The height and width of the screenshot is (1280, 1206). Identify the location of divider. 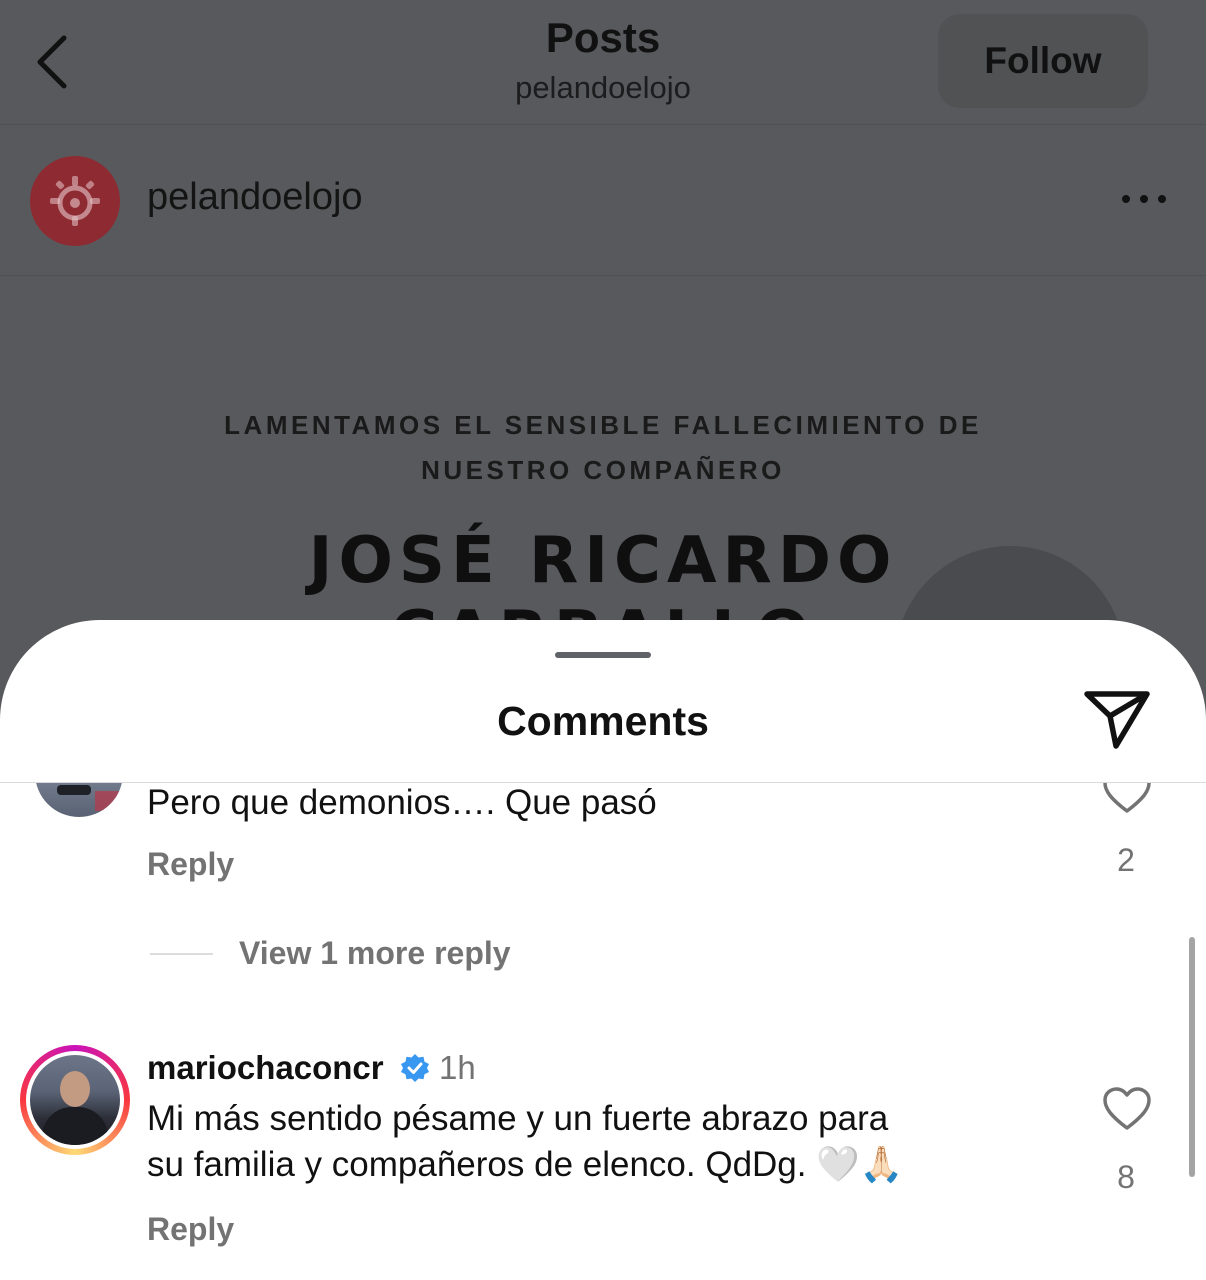
(181, 954).